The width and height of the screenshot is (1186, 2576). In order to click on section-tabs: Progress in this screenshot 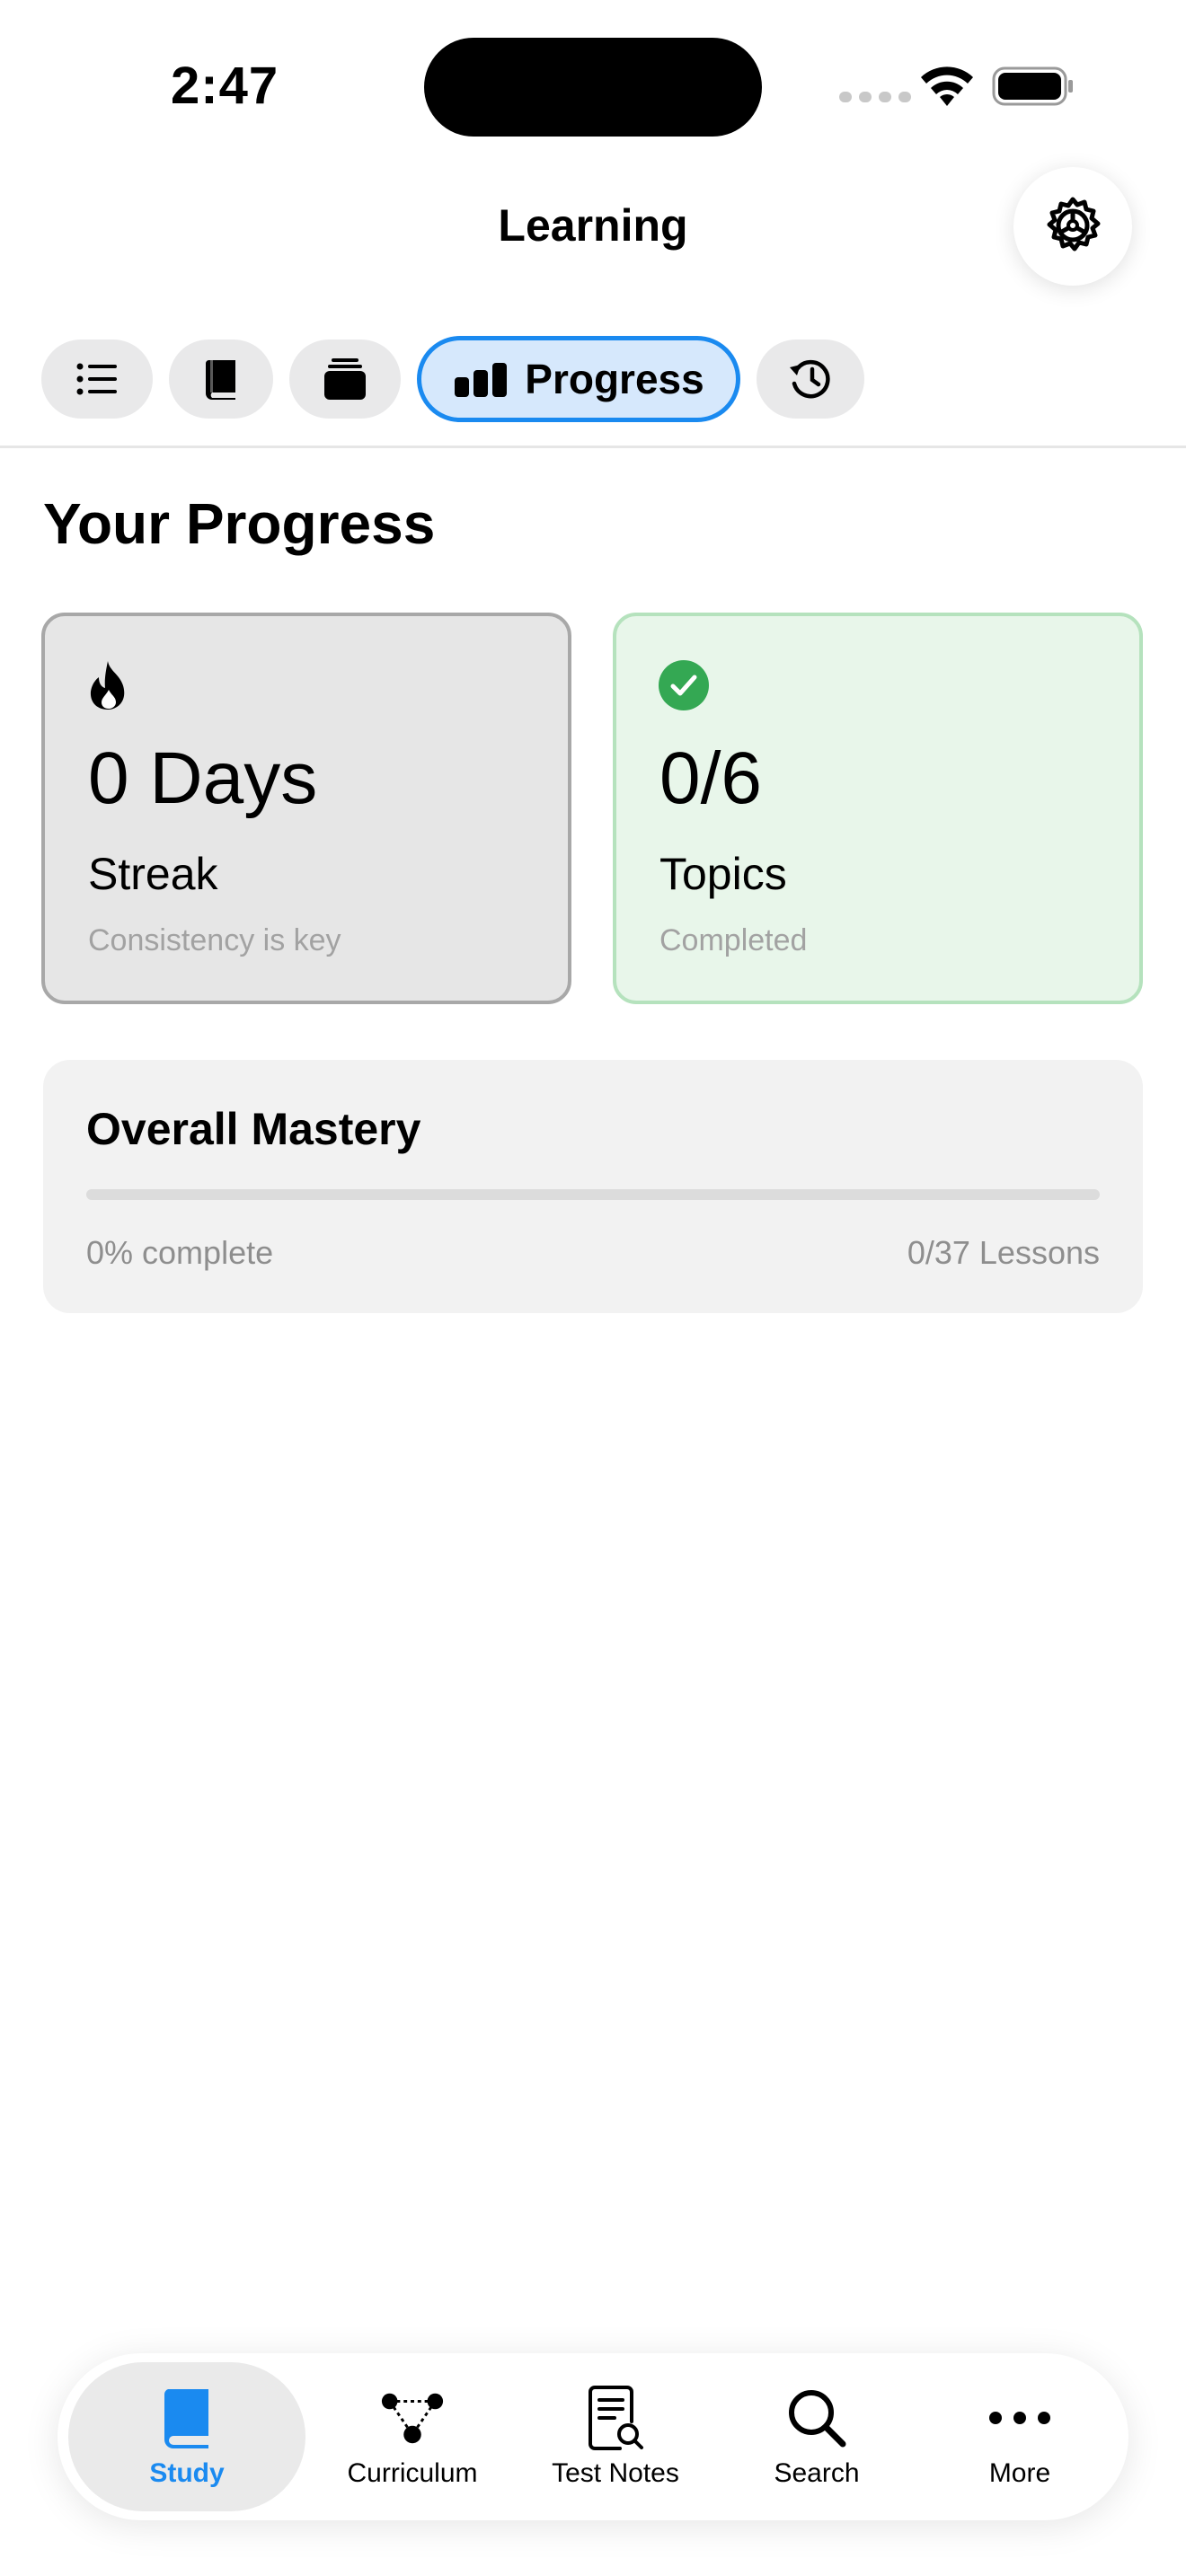, I will do `click(461, 379)`.